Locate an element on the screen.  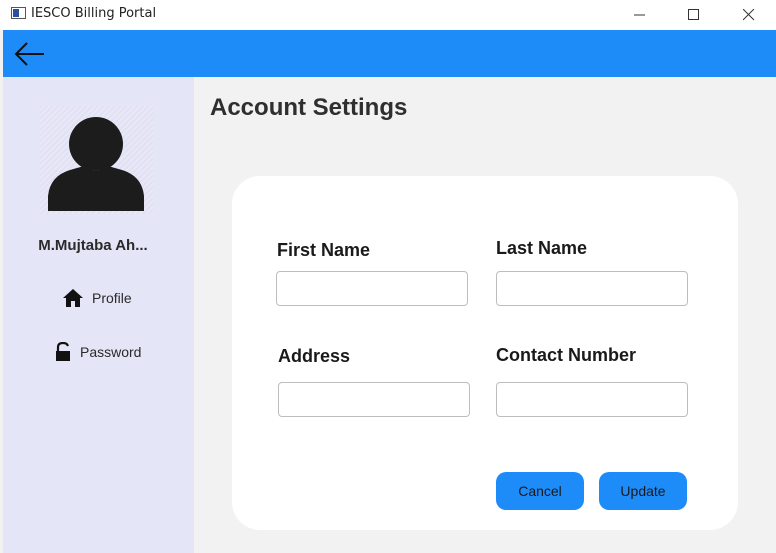
arrow-left-icon is located at coordinates (29, 54).